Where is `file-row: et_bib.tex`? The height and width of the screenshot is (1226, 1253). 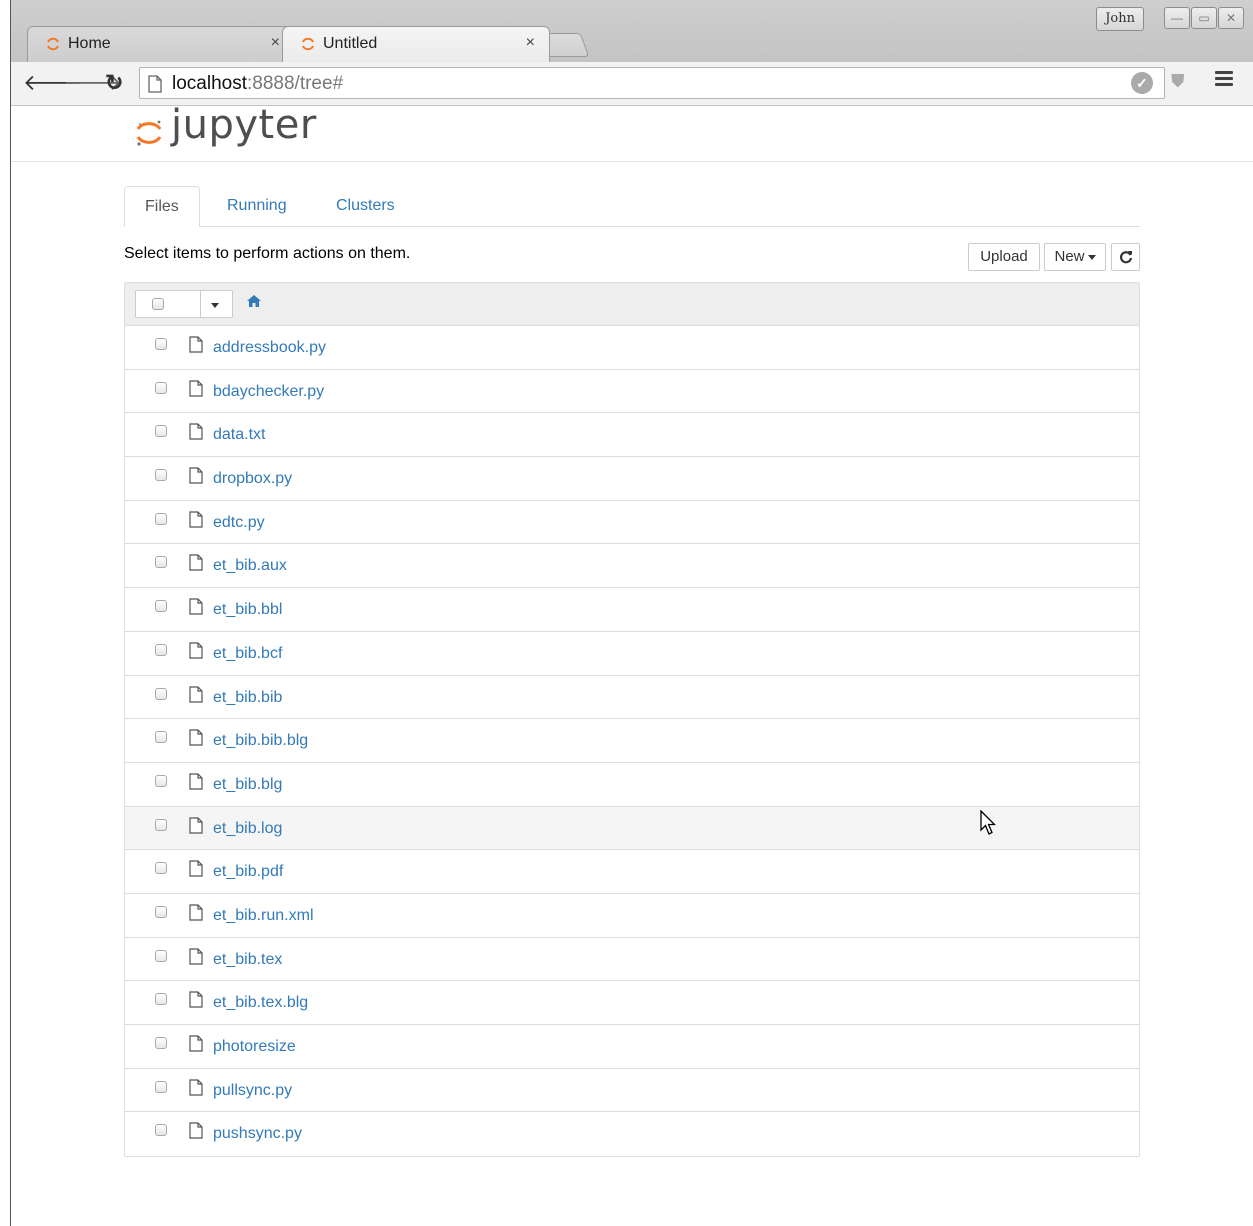 file-row: et_bib.tex is located at coordinates (632, 960).